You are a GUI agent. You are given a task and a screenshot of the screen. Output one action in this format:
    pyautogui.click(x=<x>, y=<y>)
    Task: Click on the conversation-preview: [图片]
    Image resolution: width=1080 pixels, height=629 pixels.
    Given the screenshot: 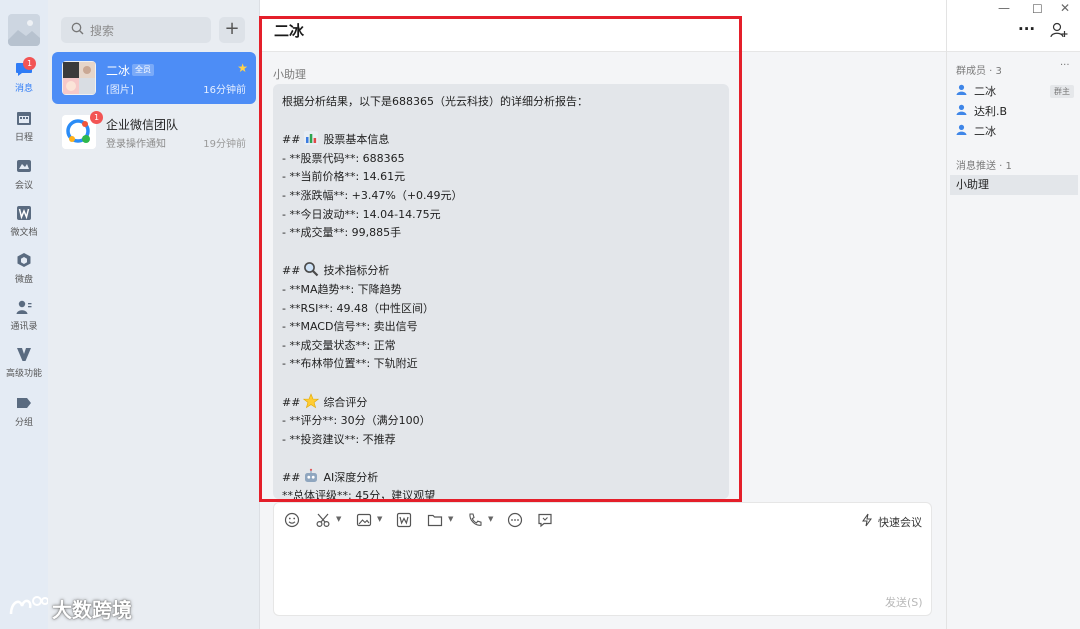 What is the action you would take?
    pyautogui.click(x=120, y=90)
    